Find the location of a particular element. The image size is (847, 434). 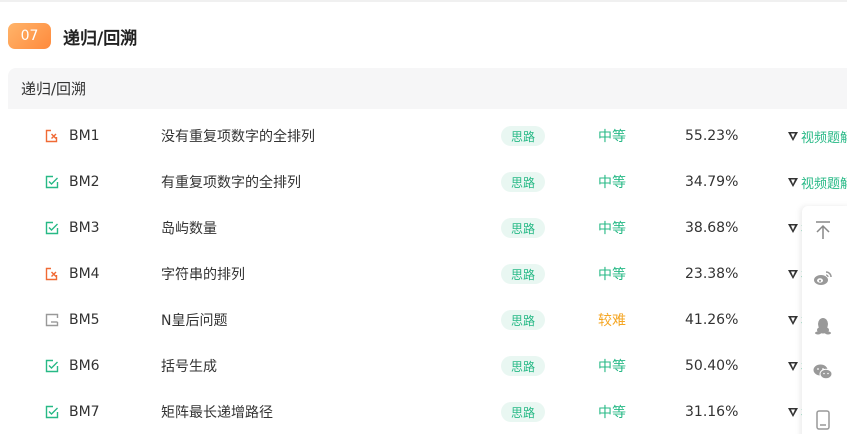

pass-rate: 55.23% is located at coordinates (712, 136).